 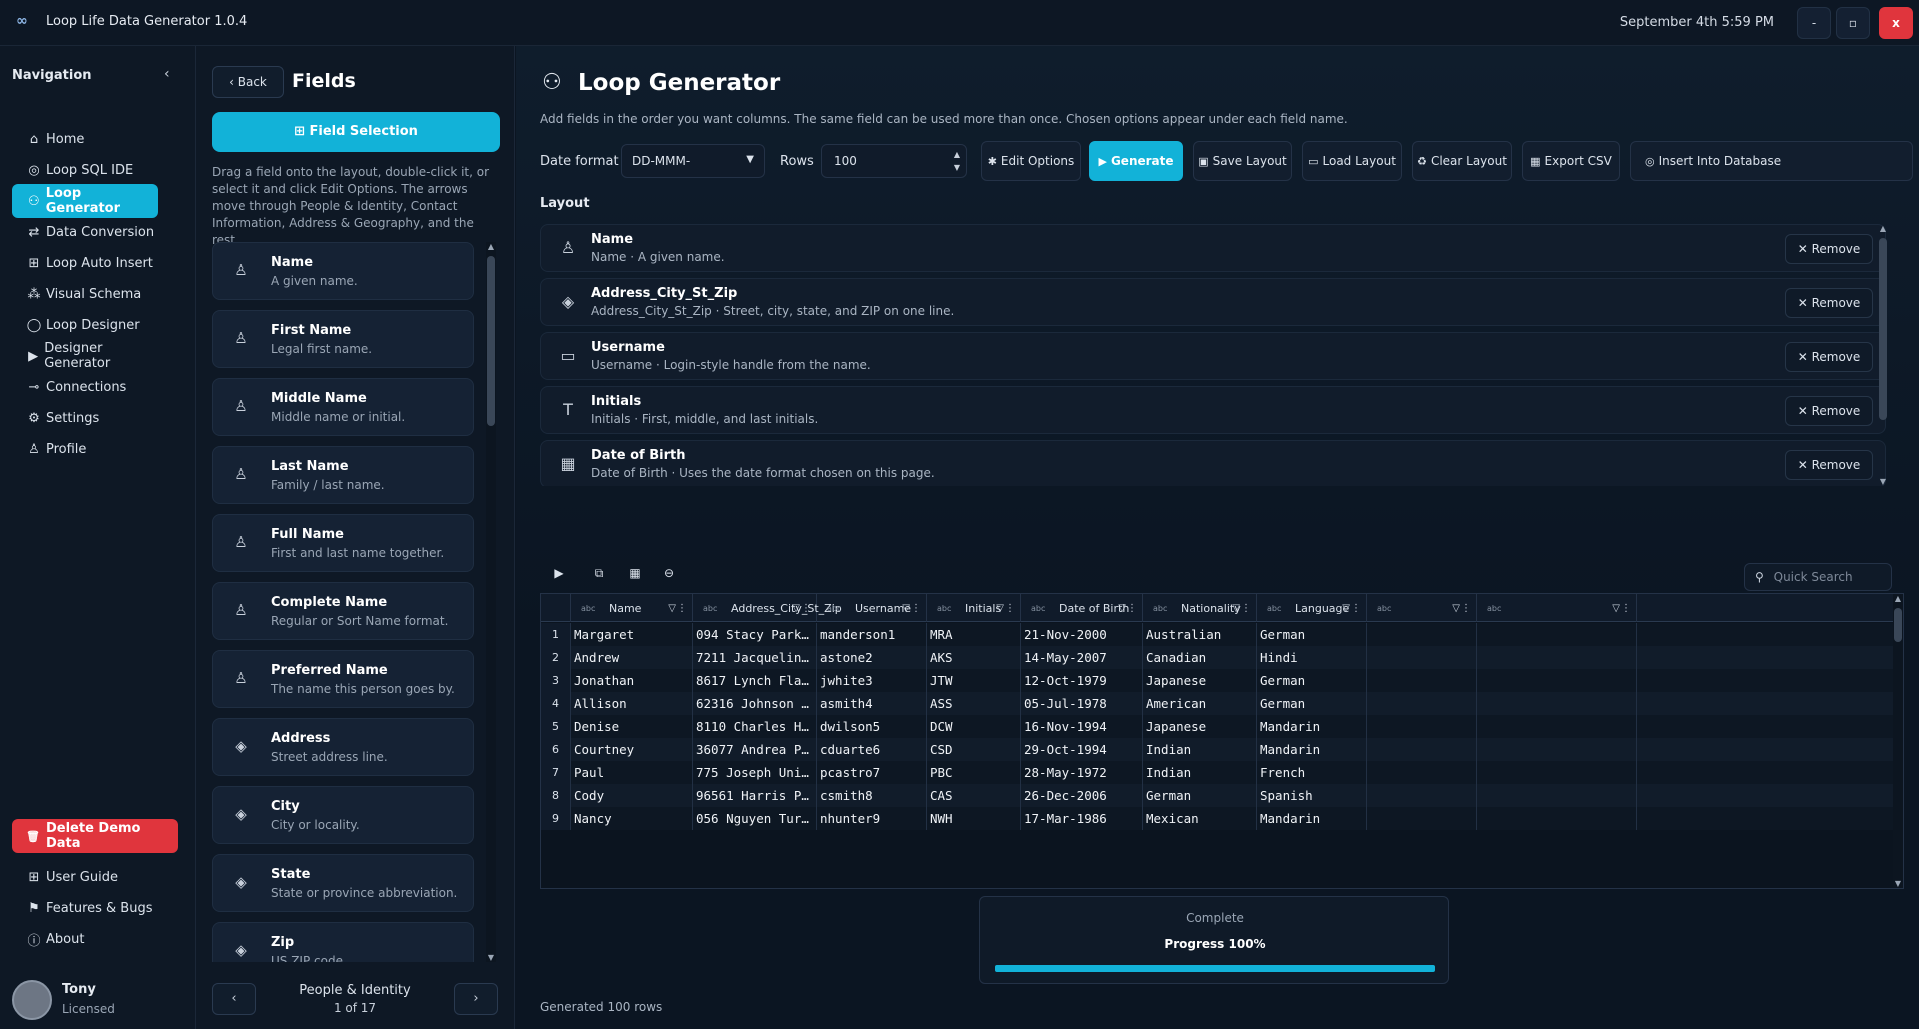 What do you see at coordinates (1312, 703) in the screenshot?
I see `table-cell: German` at bounding box center [1312, 703].